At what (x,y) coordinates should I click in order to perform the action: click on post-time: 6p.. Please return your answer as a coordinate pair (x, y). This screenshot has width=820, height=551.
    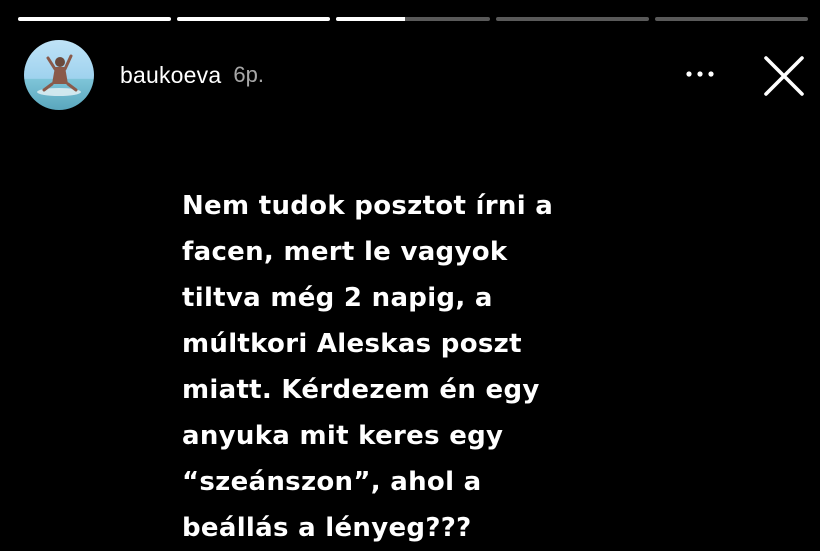
    Looking at the image, I should click on (248, 74).